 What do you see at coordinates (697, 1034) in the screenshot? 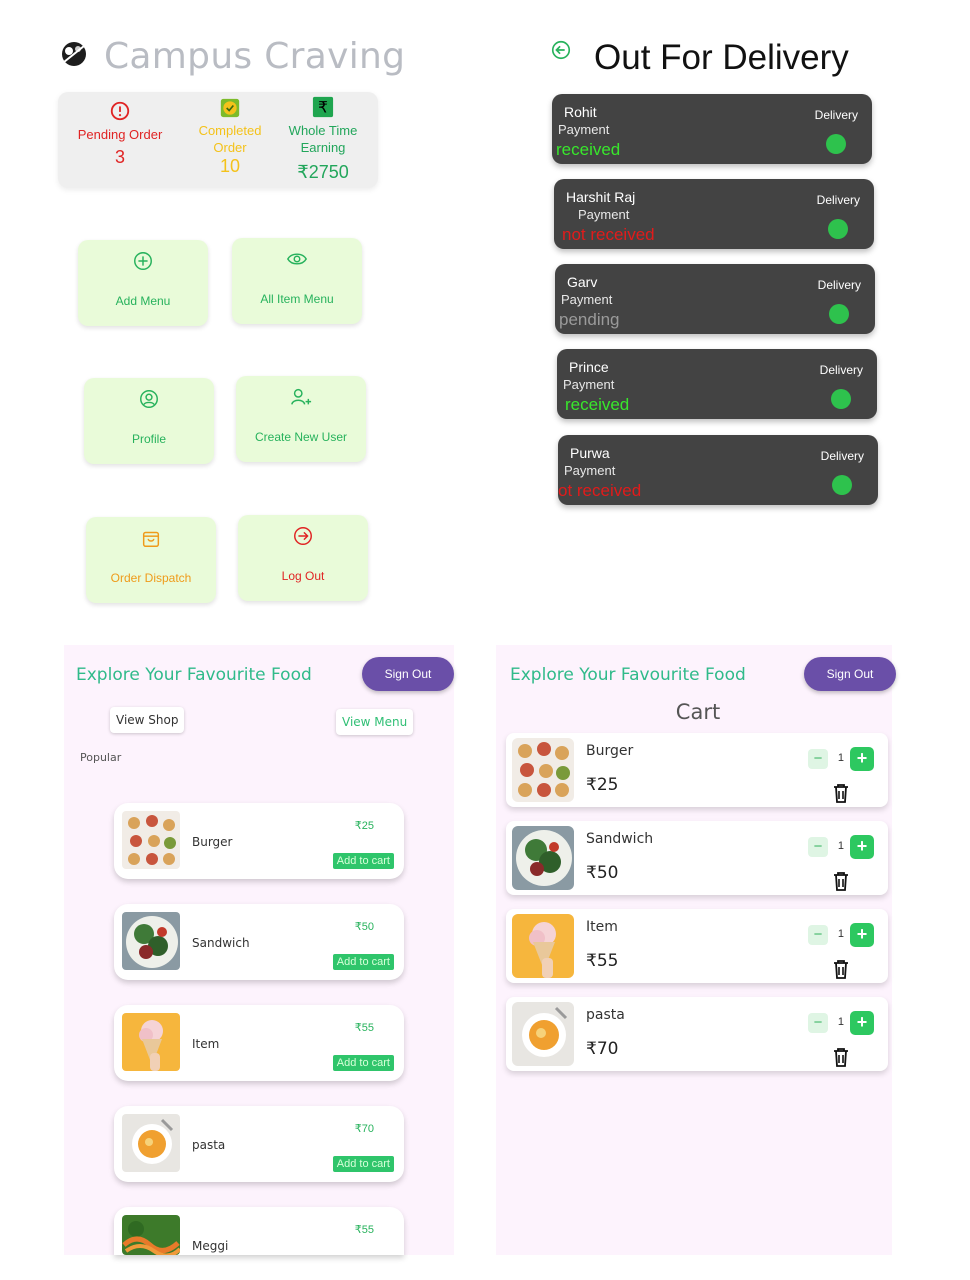
I see `cart-item: pasta ₹70 − 1 +` at bounding box center [697, 1034].